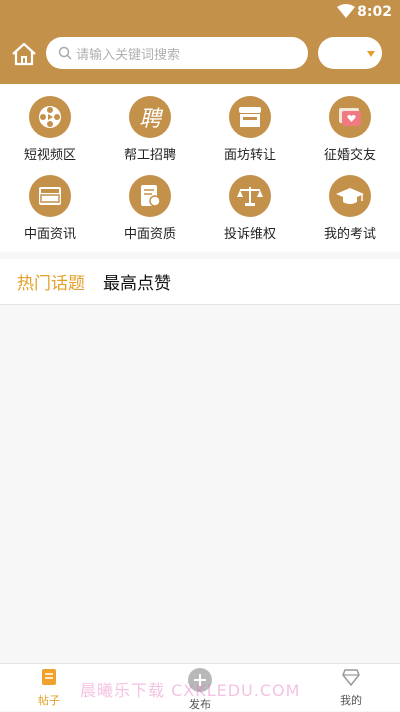 This screenshot has width=400, height=712. Describe the element at coordinates (149, 234) in the screenshot. I see `category-label: 中面资质` at that location.